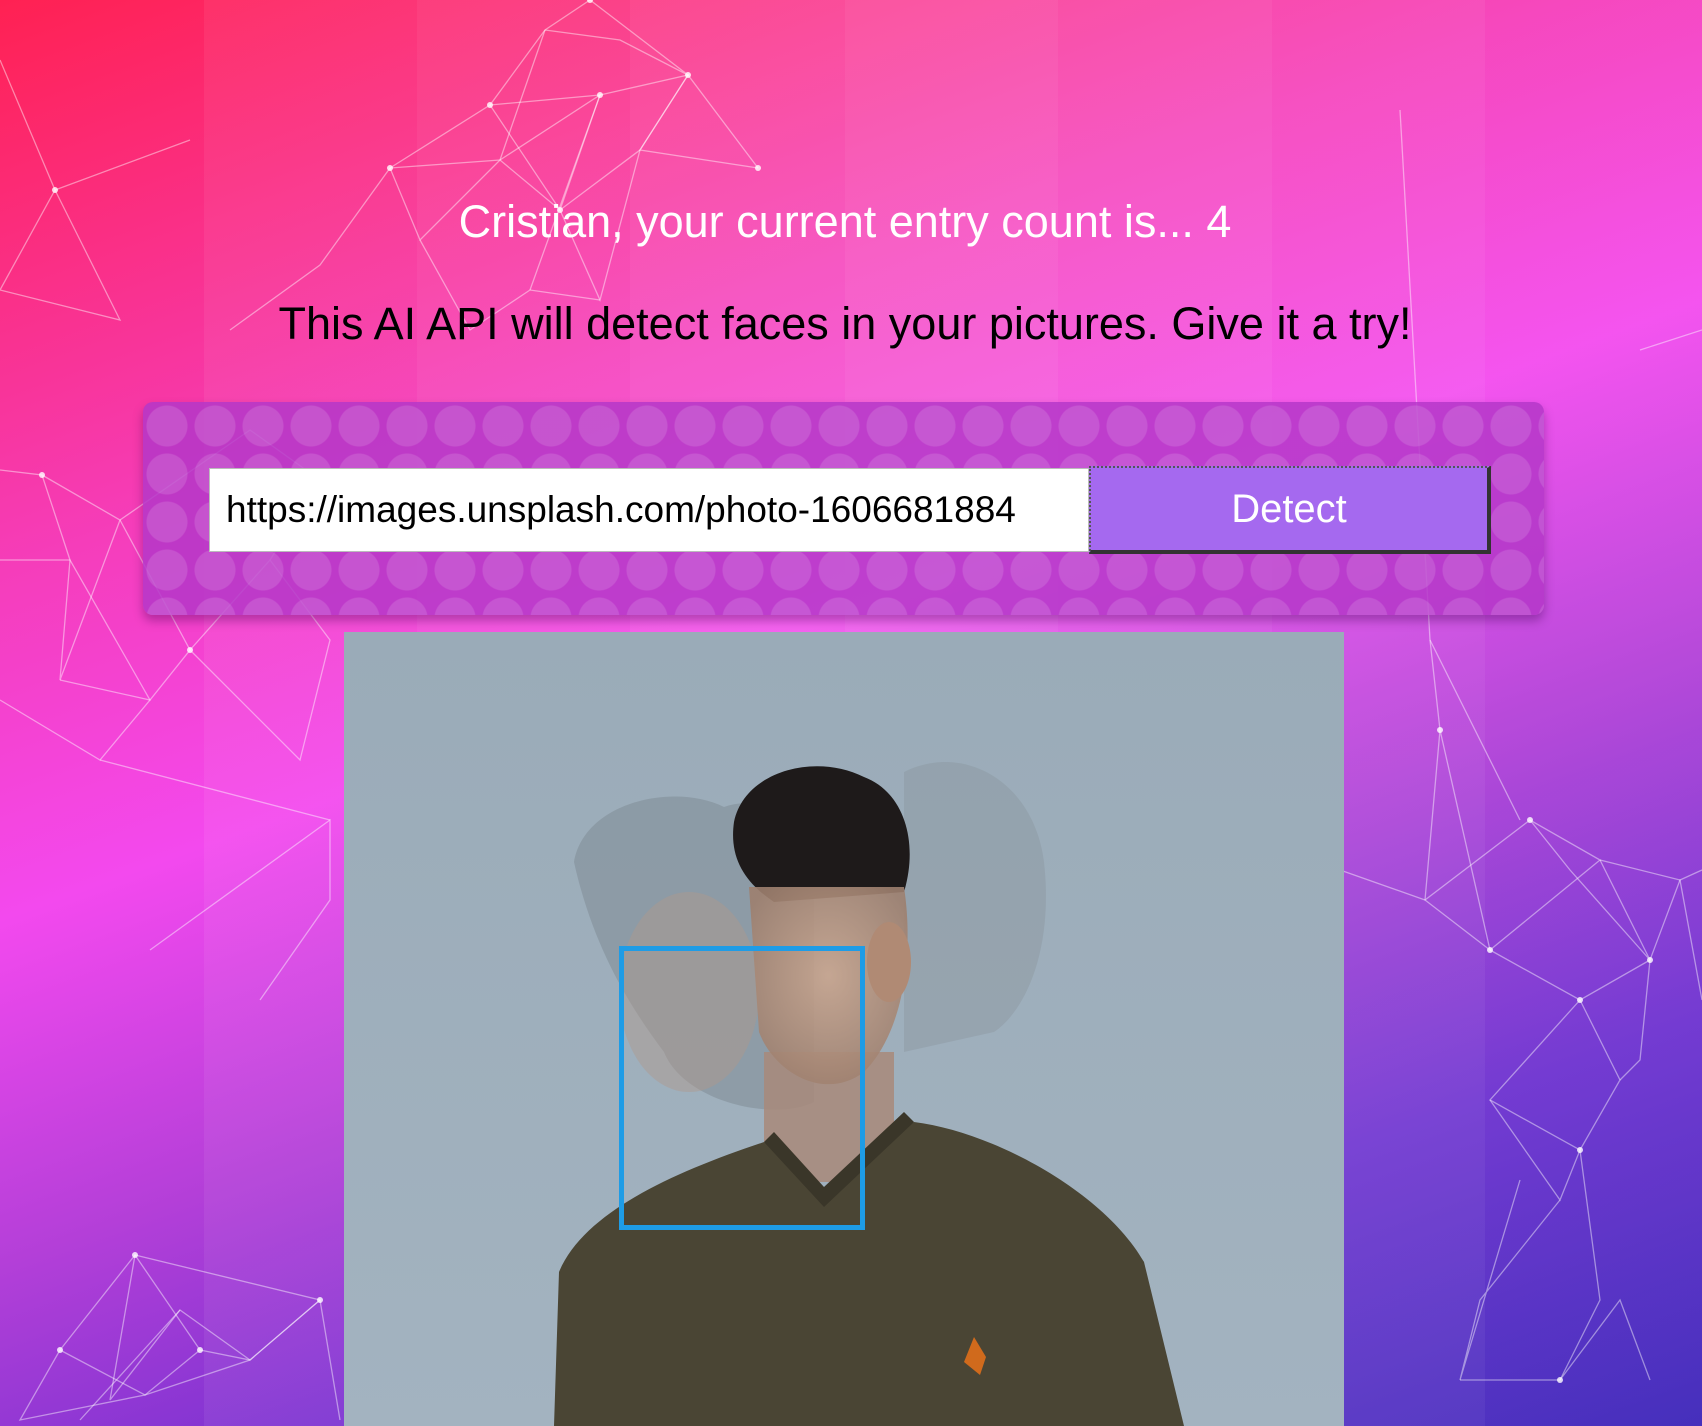 This screenshot has width=1702, height=1426. What do you see at coordinates (742, 1088) in the screenshot?
I see `face-bounding-box` at bounding box center [742, 1088].